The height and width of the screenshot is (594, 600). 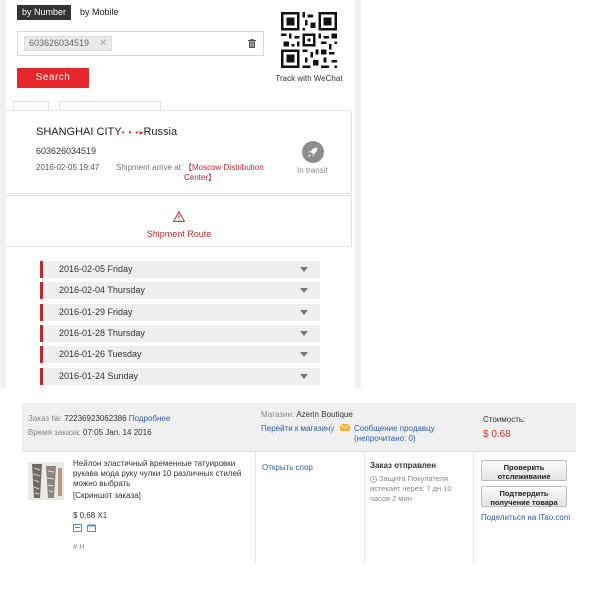 I want to click on unread-count: (непрочитано: 0), so click(x=385, y=438).